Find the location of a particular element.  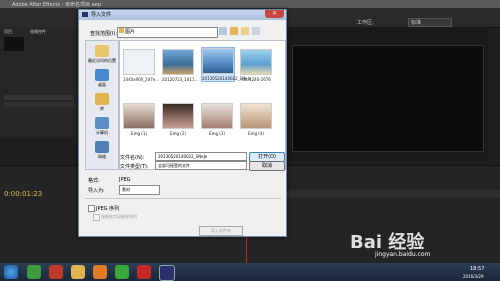

file-name: Emg (3) is located at coordinates (217, 133).